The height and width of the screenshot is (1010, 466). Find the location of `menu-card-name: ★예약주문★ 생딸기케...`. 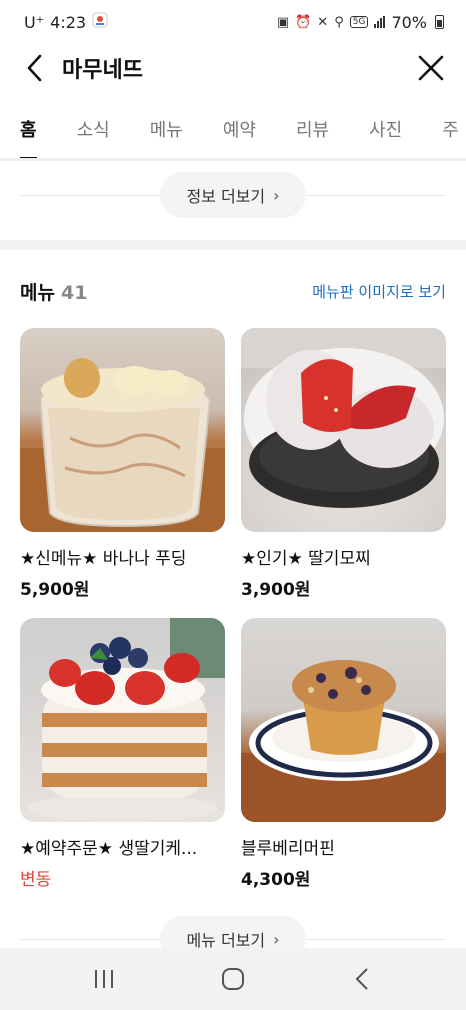

menu-card-name: ★예약주문★ 생딸기케... is located at coordinates (109, 849).